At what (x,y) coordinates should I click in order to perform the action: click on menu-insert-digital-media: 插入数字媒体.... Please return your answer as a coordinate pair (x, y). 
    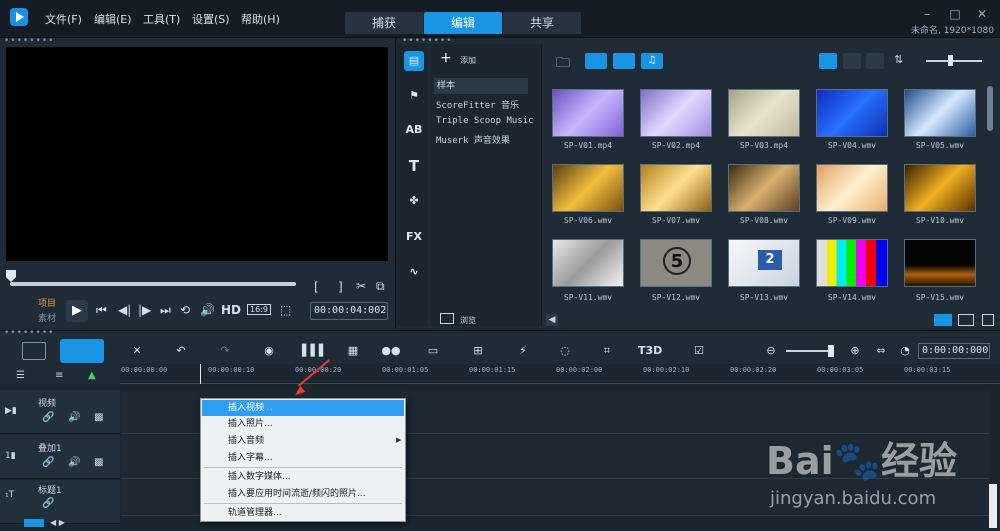
    Looking at the image, I should click on (303, 477).